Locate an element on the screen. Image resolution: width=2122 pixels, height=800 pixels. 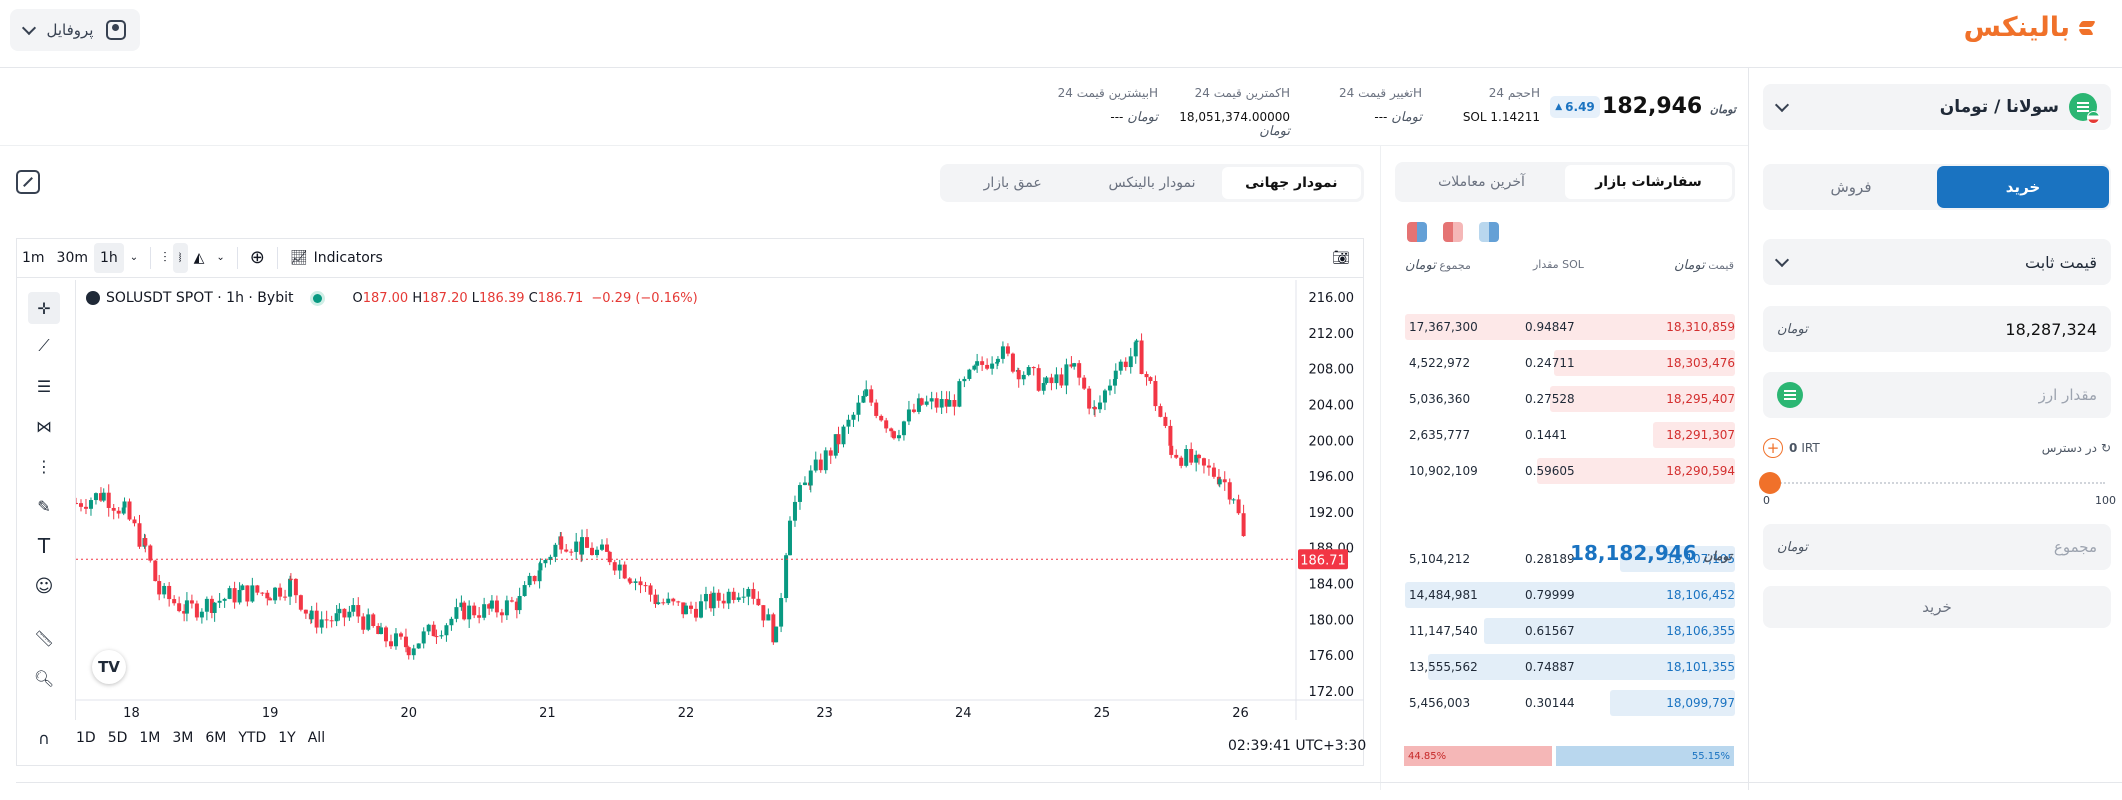
profile-menu-button: پروفایل is located at coordinates (75, 30).